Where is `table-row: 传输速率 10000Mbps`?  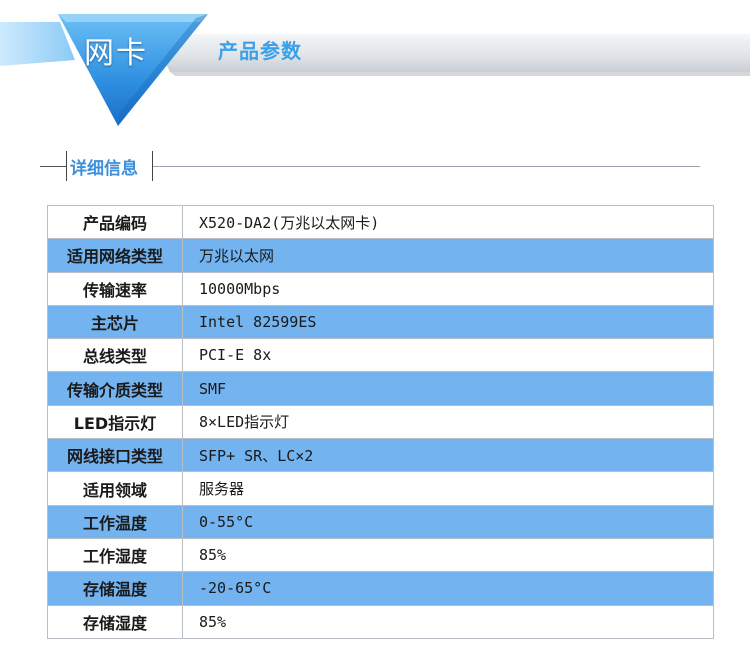
table-row: 传输速率 10000Mbps is located at coordinates (380, 288).